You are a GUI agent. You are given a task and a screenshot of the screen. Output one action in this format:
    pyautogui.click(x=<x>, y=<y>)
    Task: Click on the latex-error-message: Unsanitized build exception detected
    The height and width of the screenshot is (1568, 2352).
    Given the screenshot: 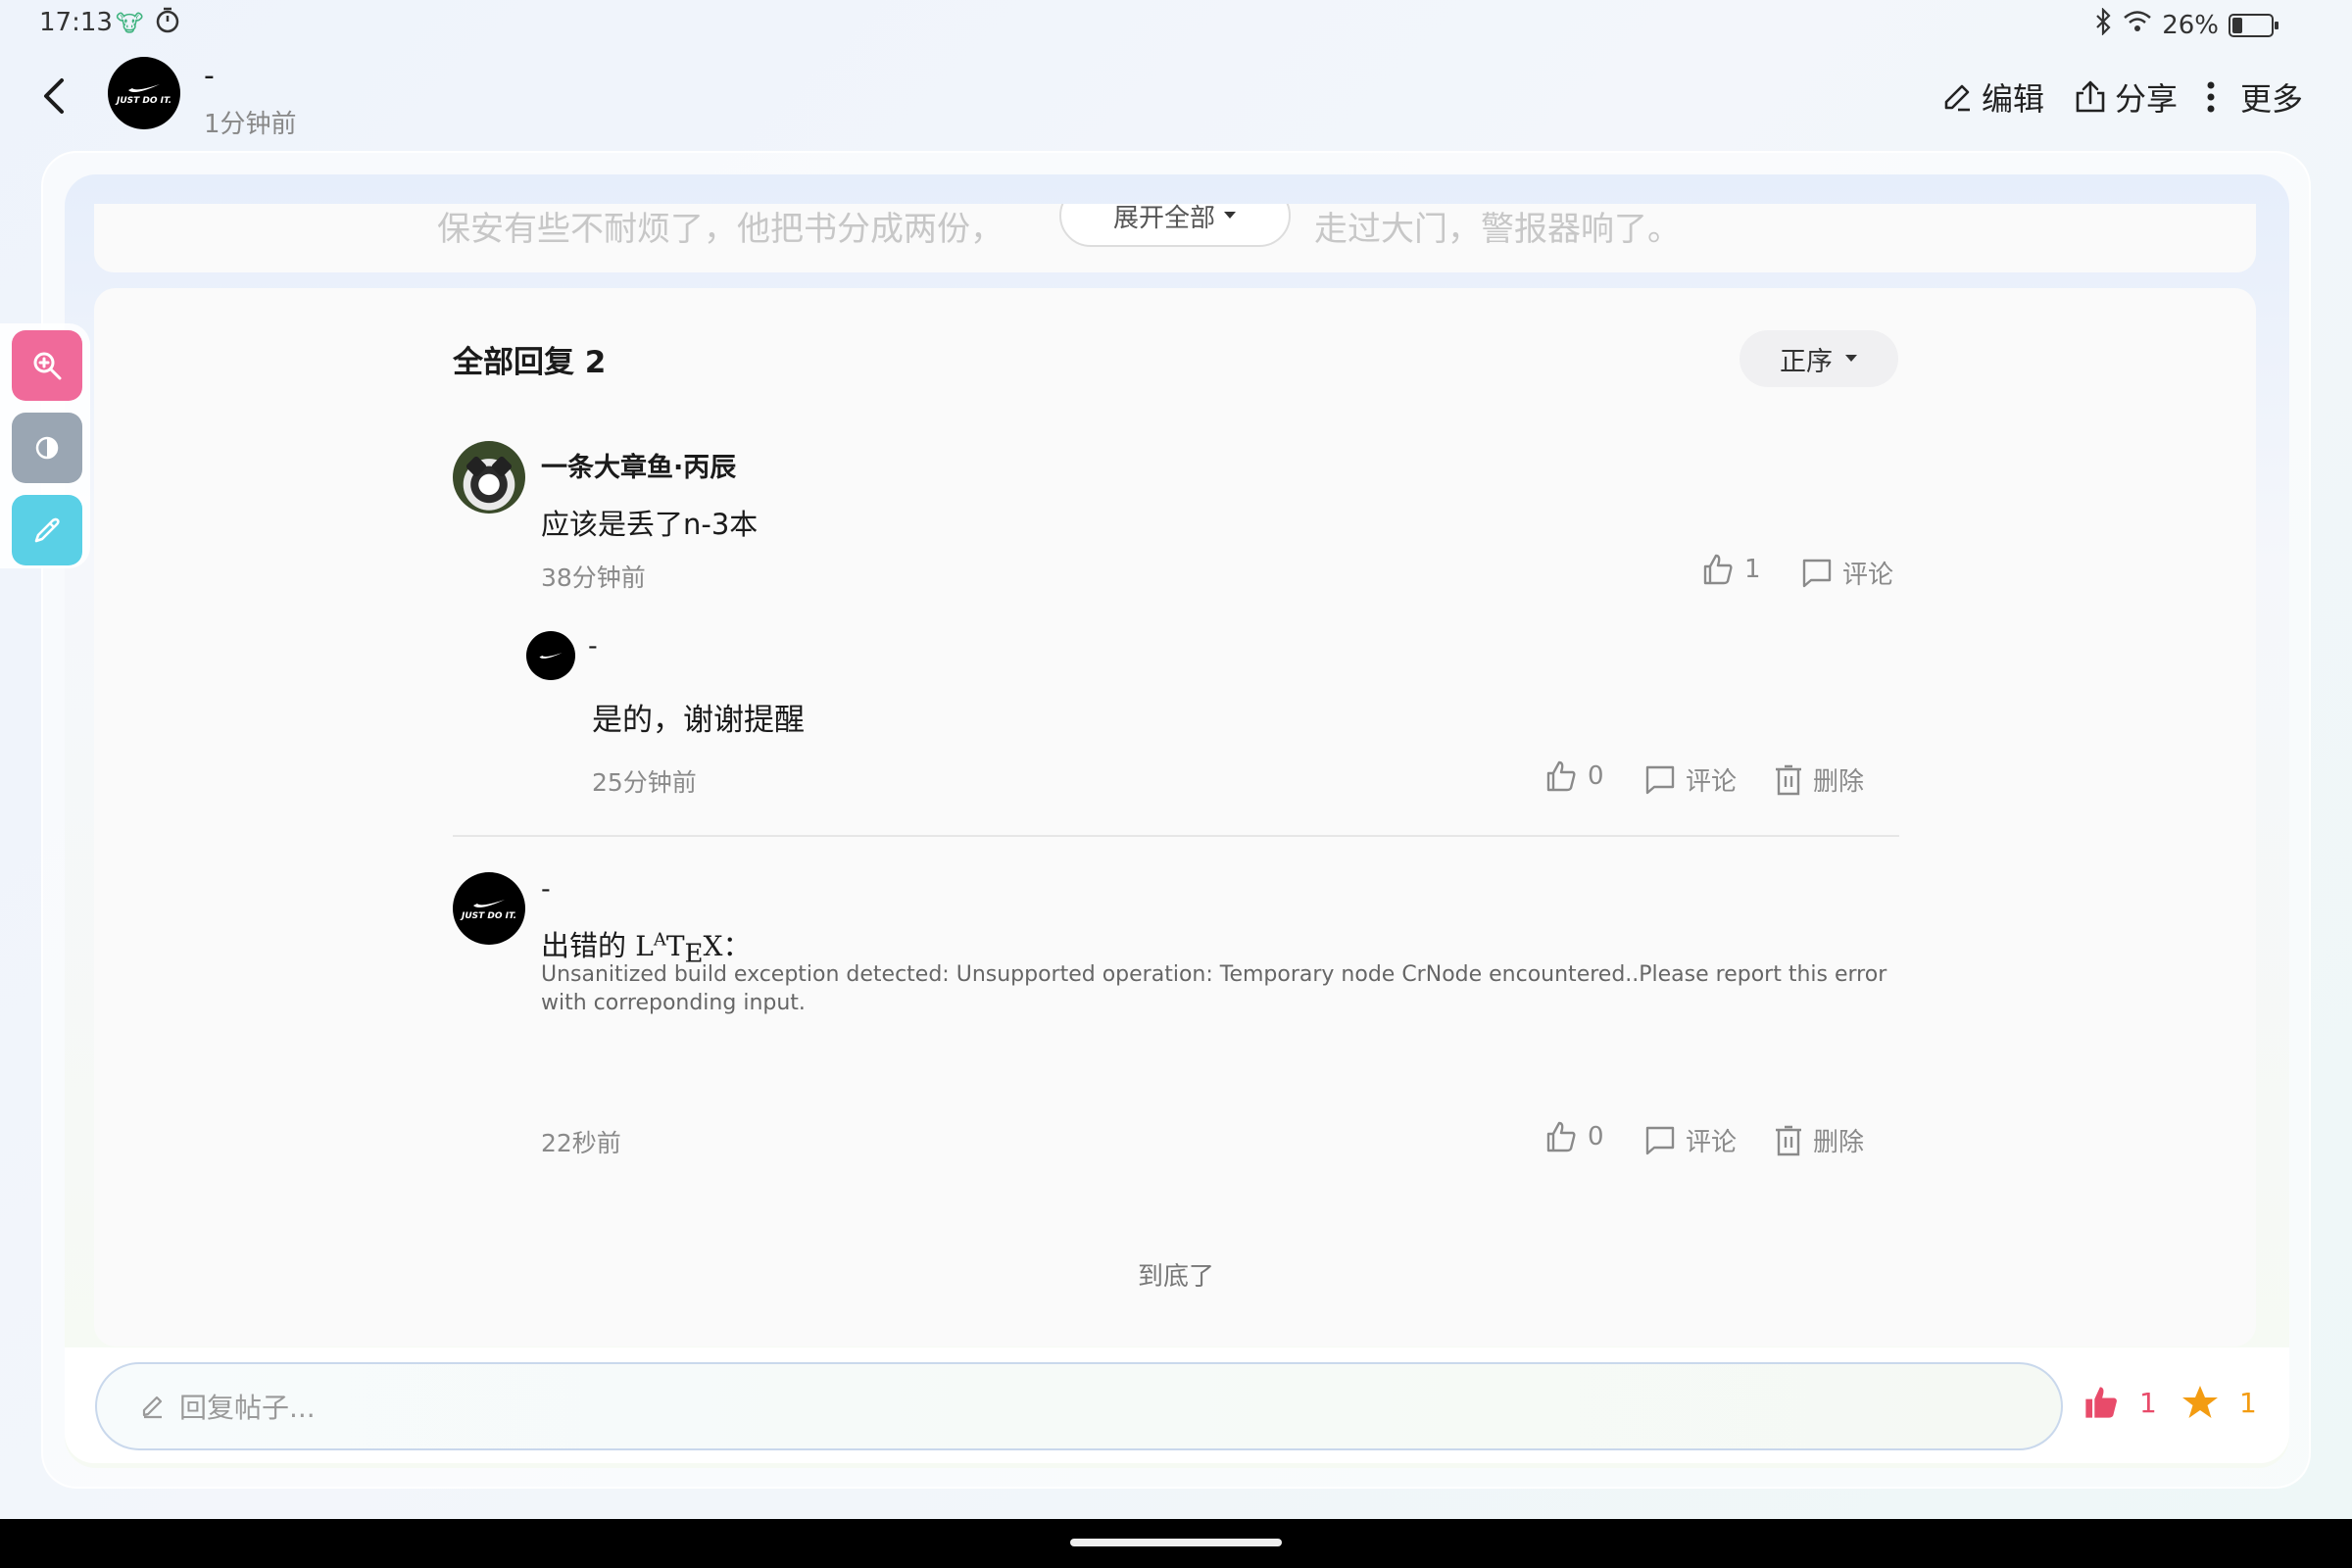 What is the action you would take?
    pyautogui.click(x=1214, y=988)
    